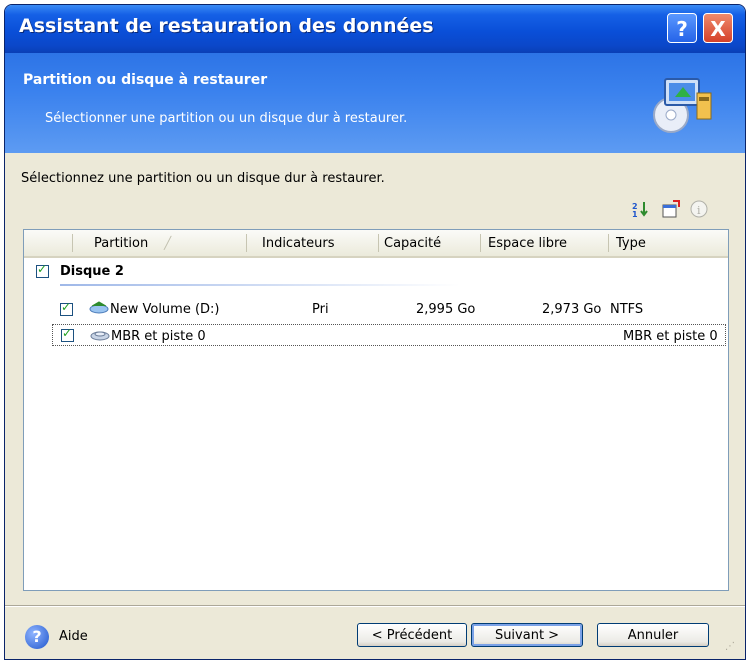 Image resolution: width=748 pixels, height=662 pixels. I want to click on sort-ascending-icon: ╱, so click(168, 243).